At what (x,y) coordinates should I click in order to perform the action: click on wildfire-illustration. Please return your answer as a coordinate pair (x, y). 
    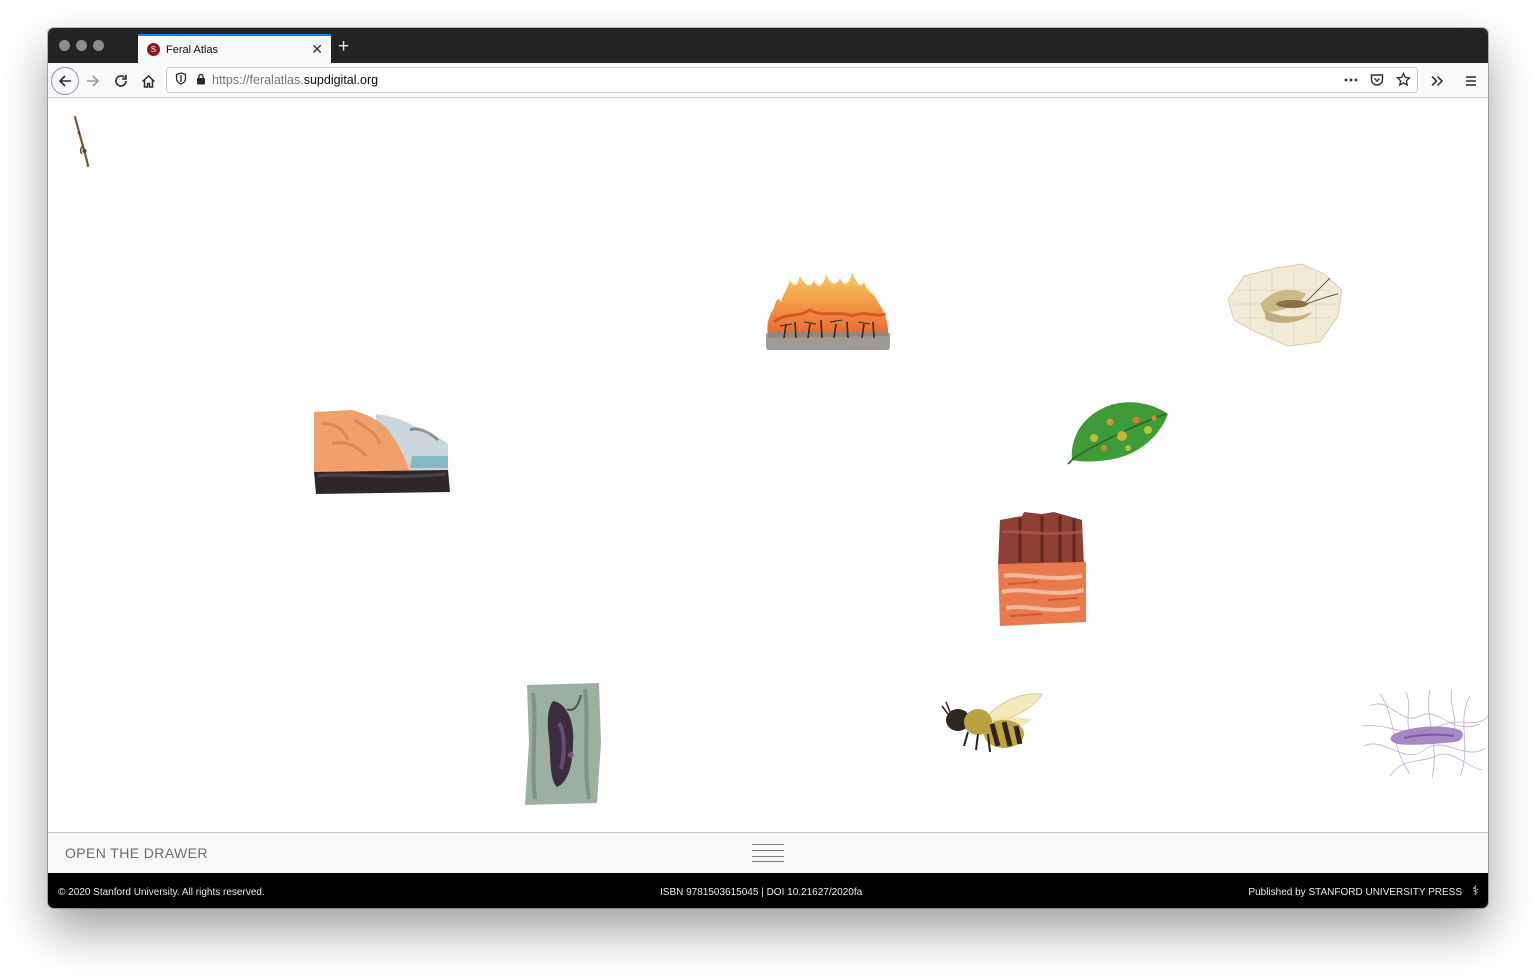
    Looking at the image, I should click on (828, 308).